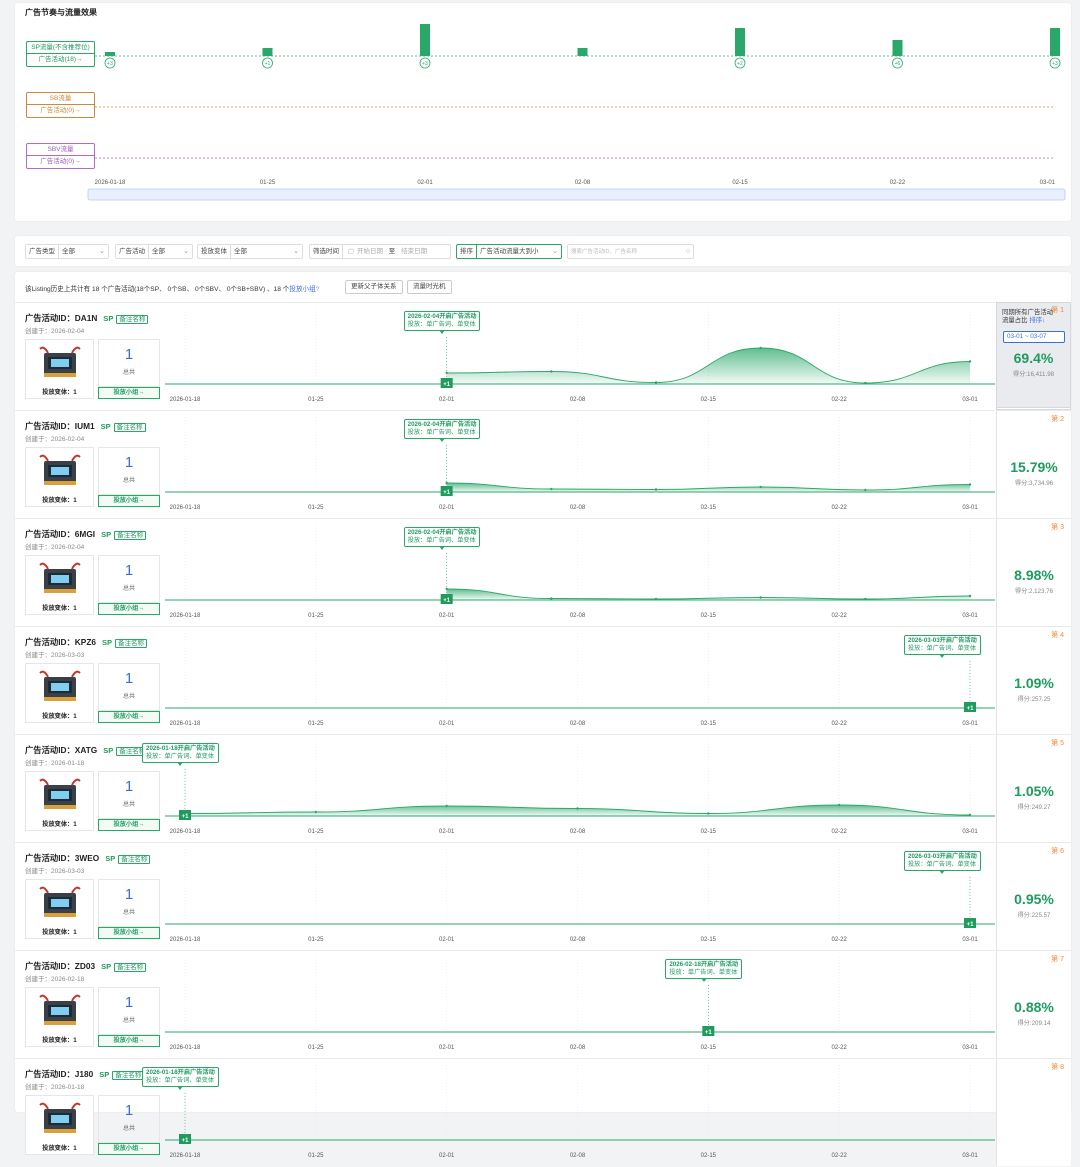  Describe the element at coordinates (268, 183) in the screenshot. I see `timeline-date: 01-25` at that location.